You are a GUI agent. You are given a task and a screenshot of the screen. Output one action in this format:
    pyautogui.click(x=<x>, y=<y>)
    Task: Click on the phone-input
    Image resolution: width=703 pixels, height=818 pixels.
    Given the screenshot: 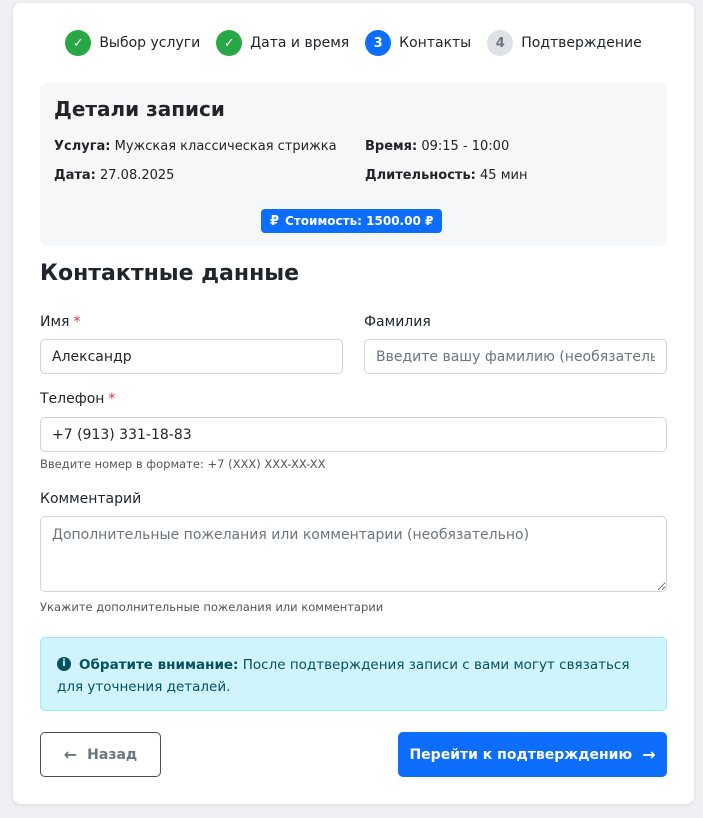 What is the action you would take?
    pyautogui.click(x=353, y=434)
    